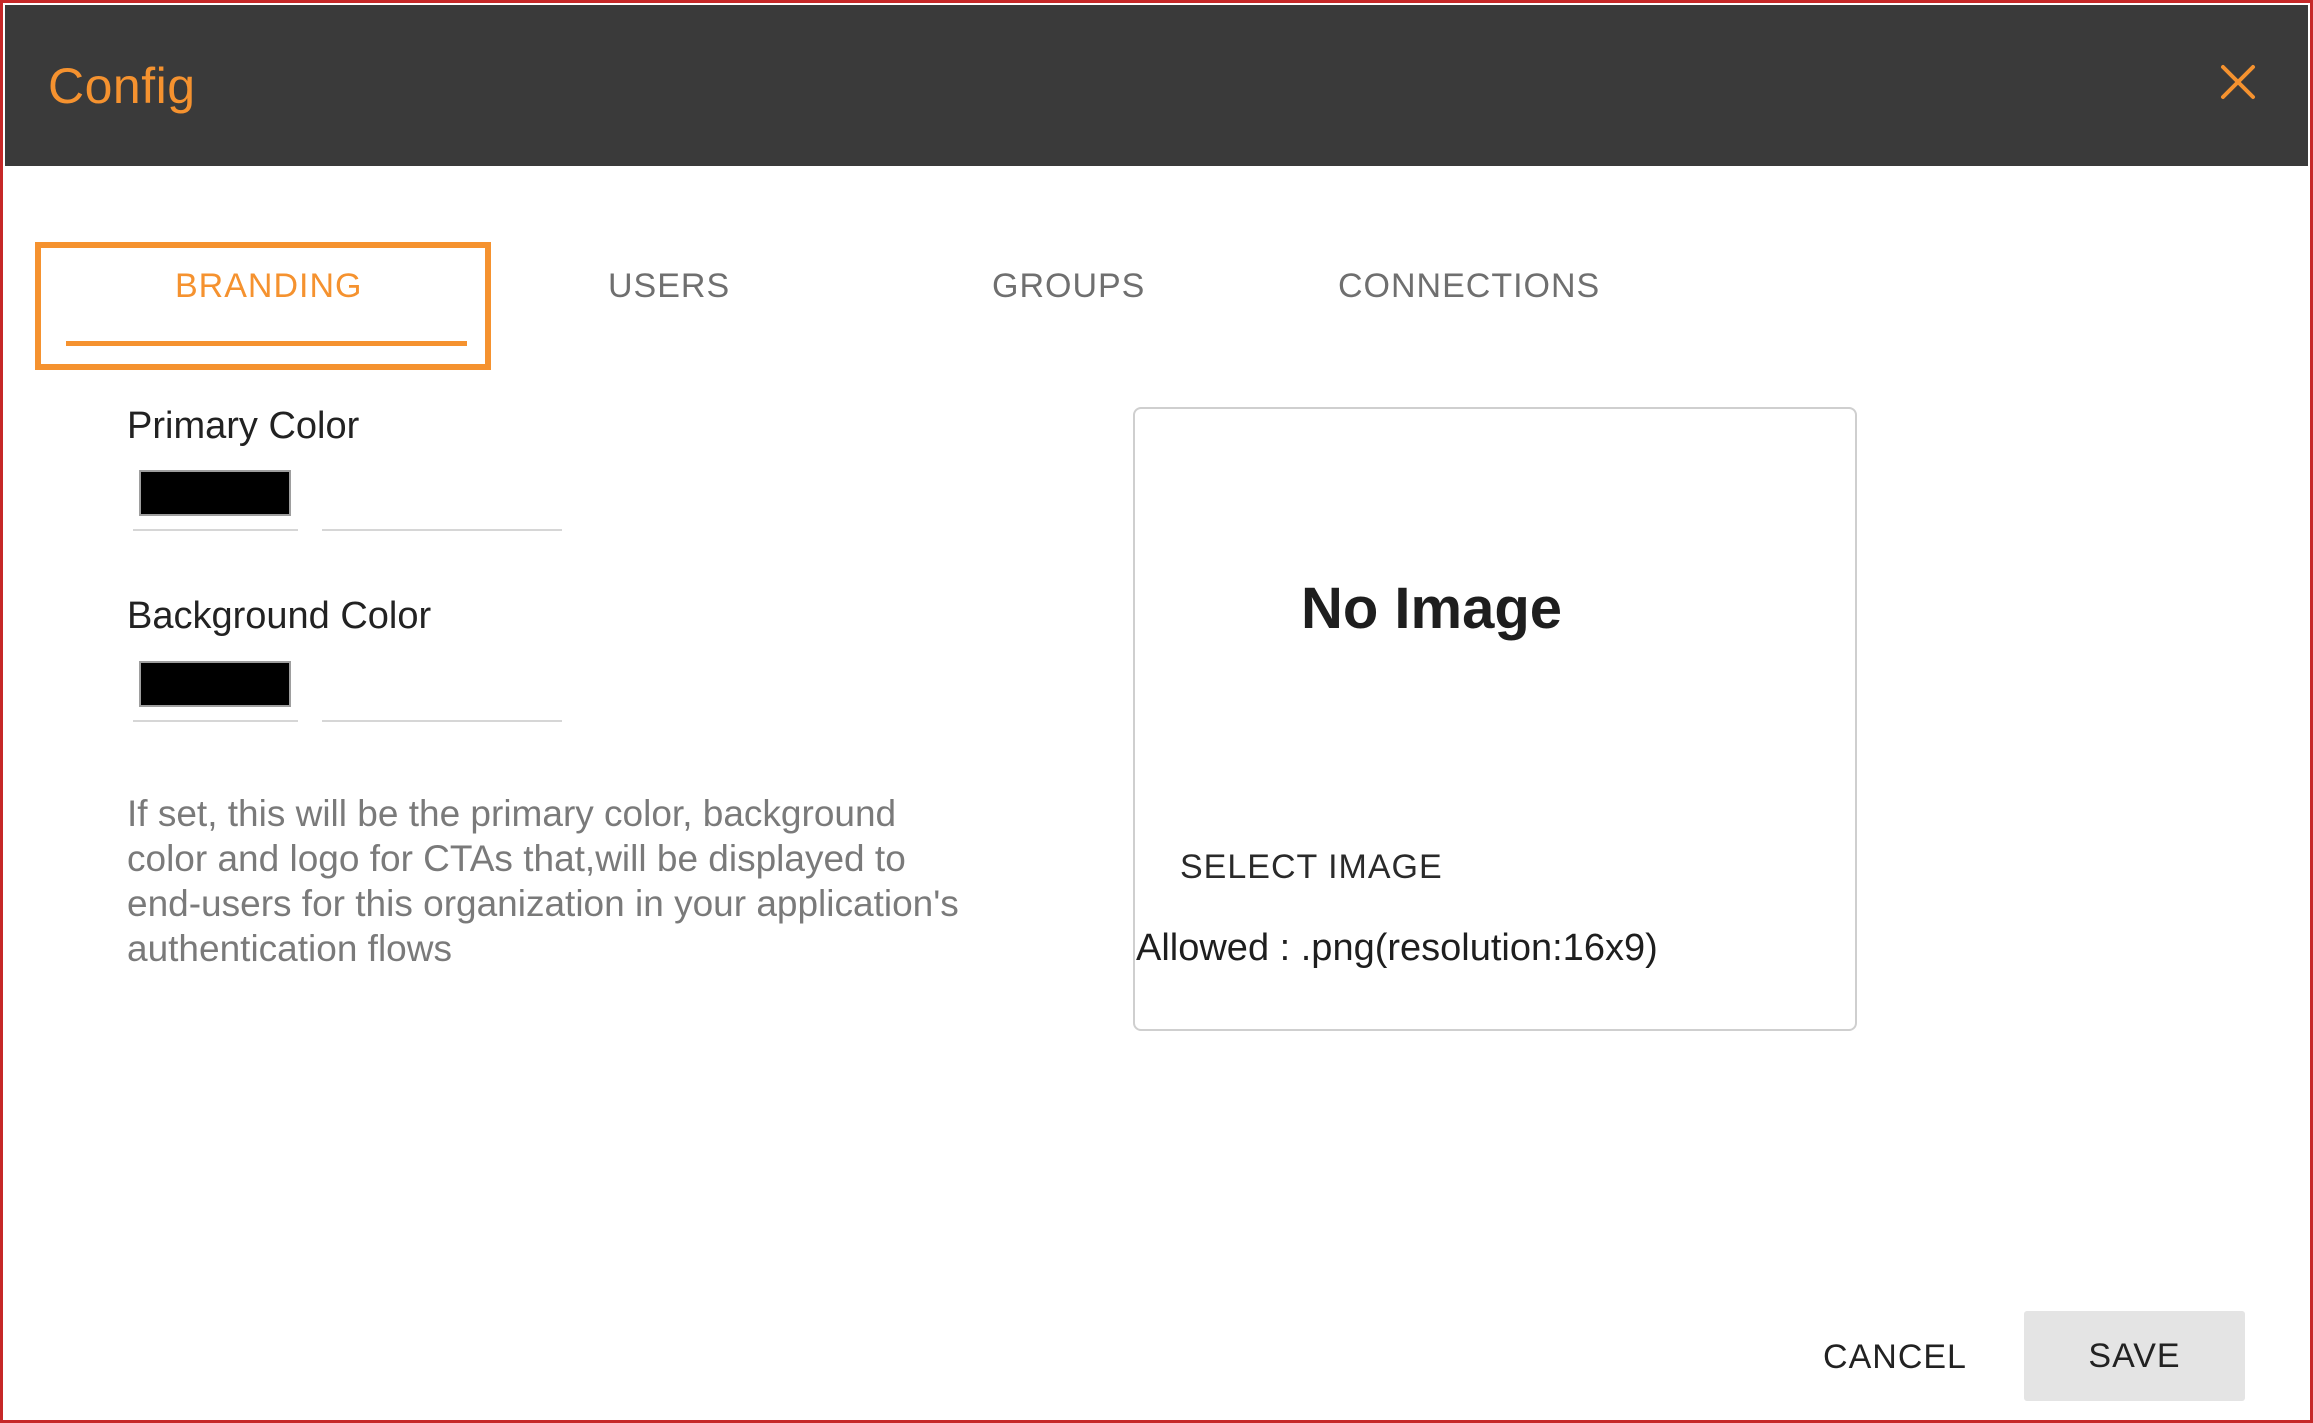 The height and width of the screenshot is (1423, 2313). Describe the element at coordinates (215, 721) in the screenshot. I see `background-color-swatch-underline` at that location.